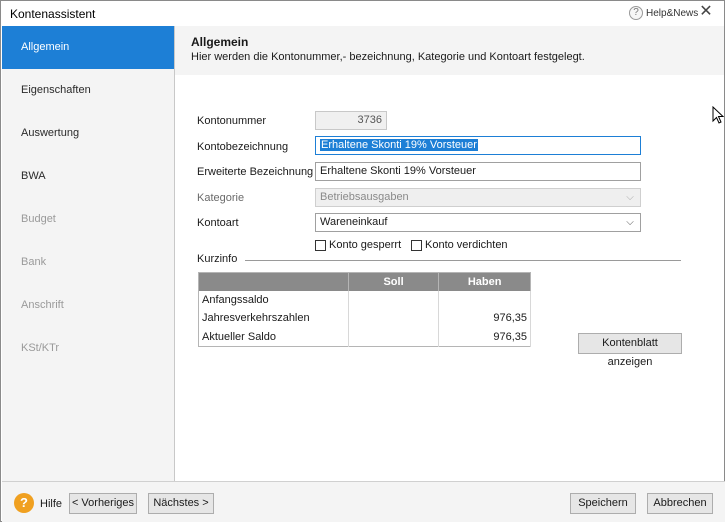 This screenshot has width=725, height=522. I want to click on kontobezeichnung-label: Kontobezeichnung, so click(243, 147).